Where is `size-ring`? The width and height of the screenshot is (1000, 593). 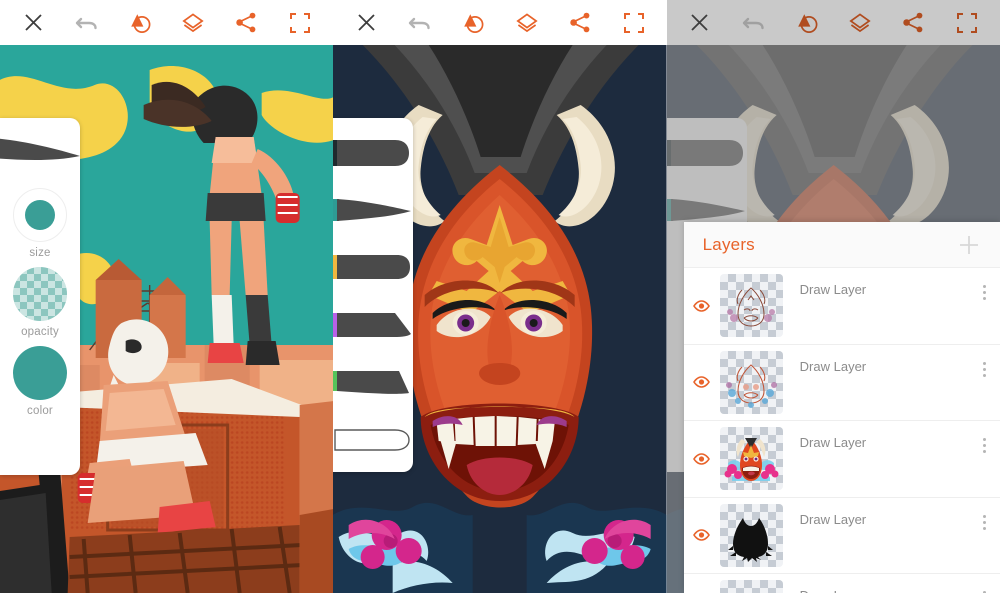 size-ring is located at coordinates (40, 215).